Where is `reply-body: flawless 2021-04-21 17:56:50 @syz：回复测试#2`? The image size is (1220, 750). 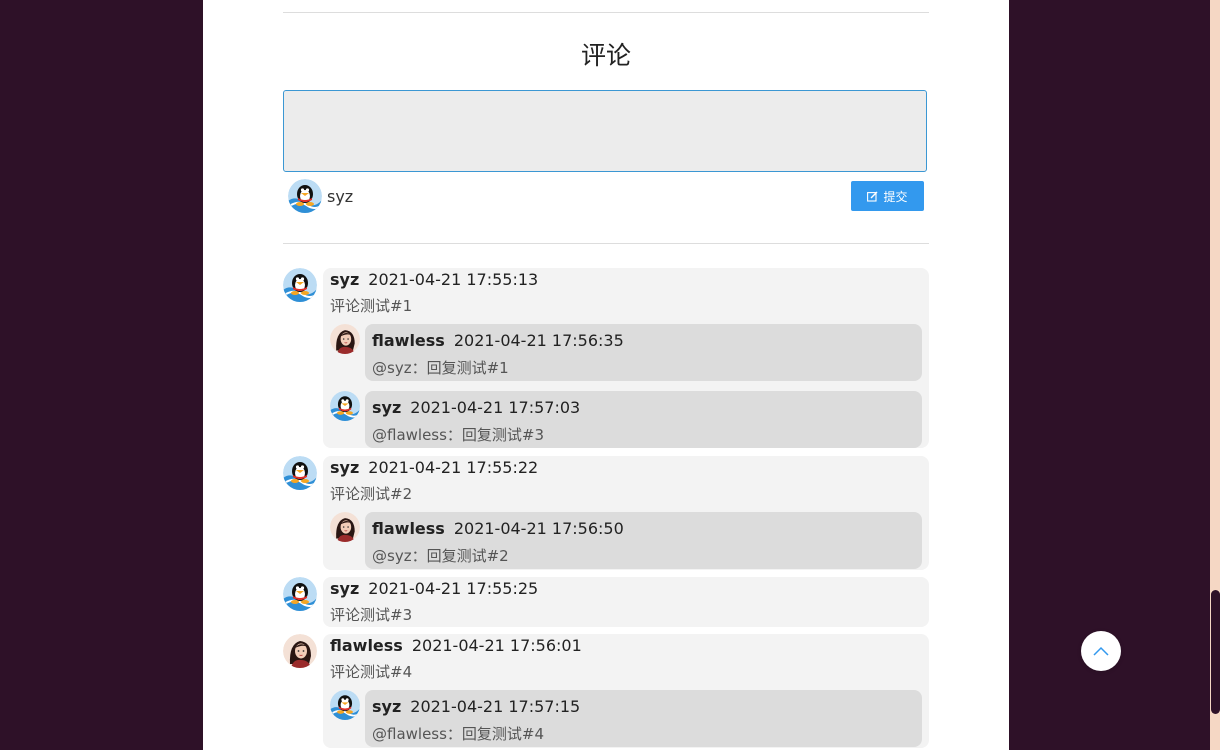 reply-body: flawless 2021-04-21 17:56:50 @syz：回复测试#2 is located at coordinates (643, 540).